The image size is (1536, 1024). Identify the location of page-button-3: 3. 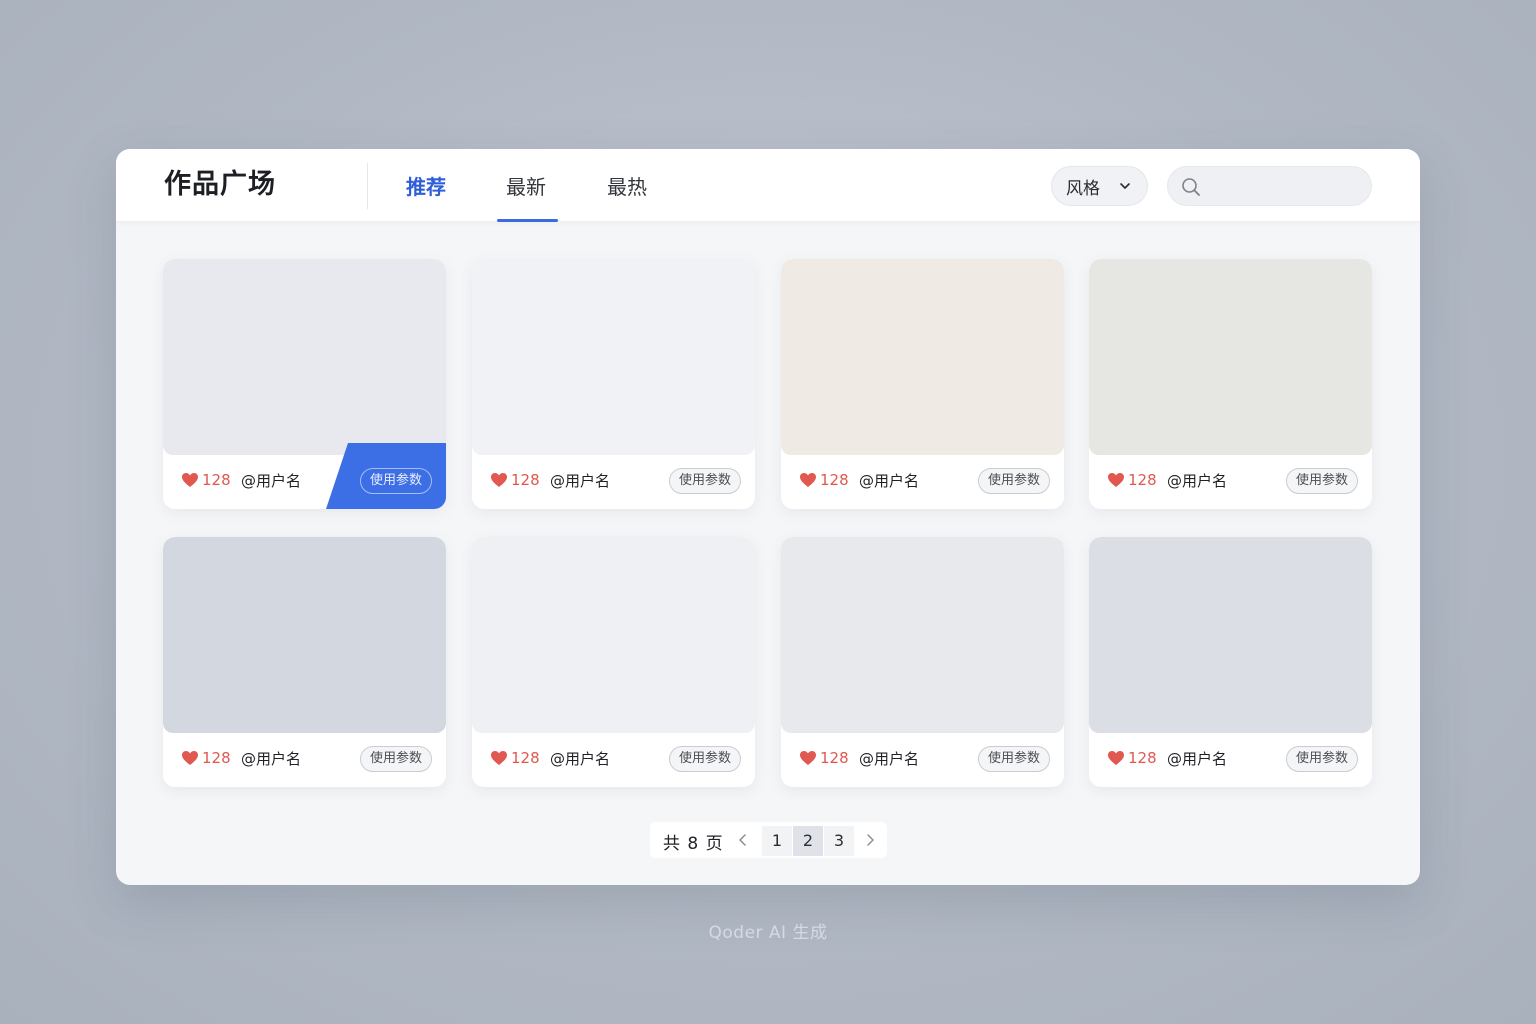
(839, 841).